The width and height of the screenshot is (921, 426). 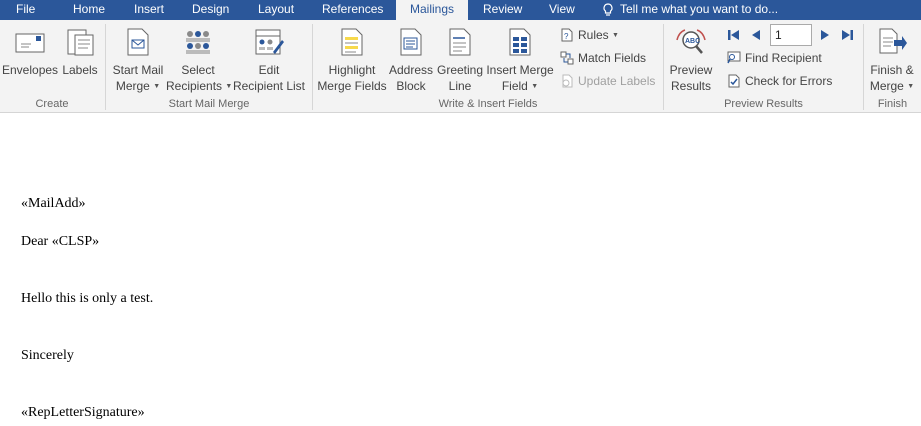 What do you see at coordinates (617, 81) in the screenshot?
I see `update-labels-label: Update Labels` at bounding box center [617, 81].